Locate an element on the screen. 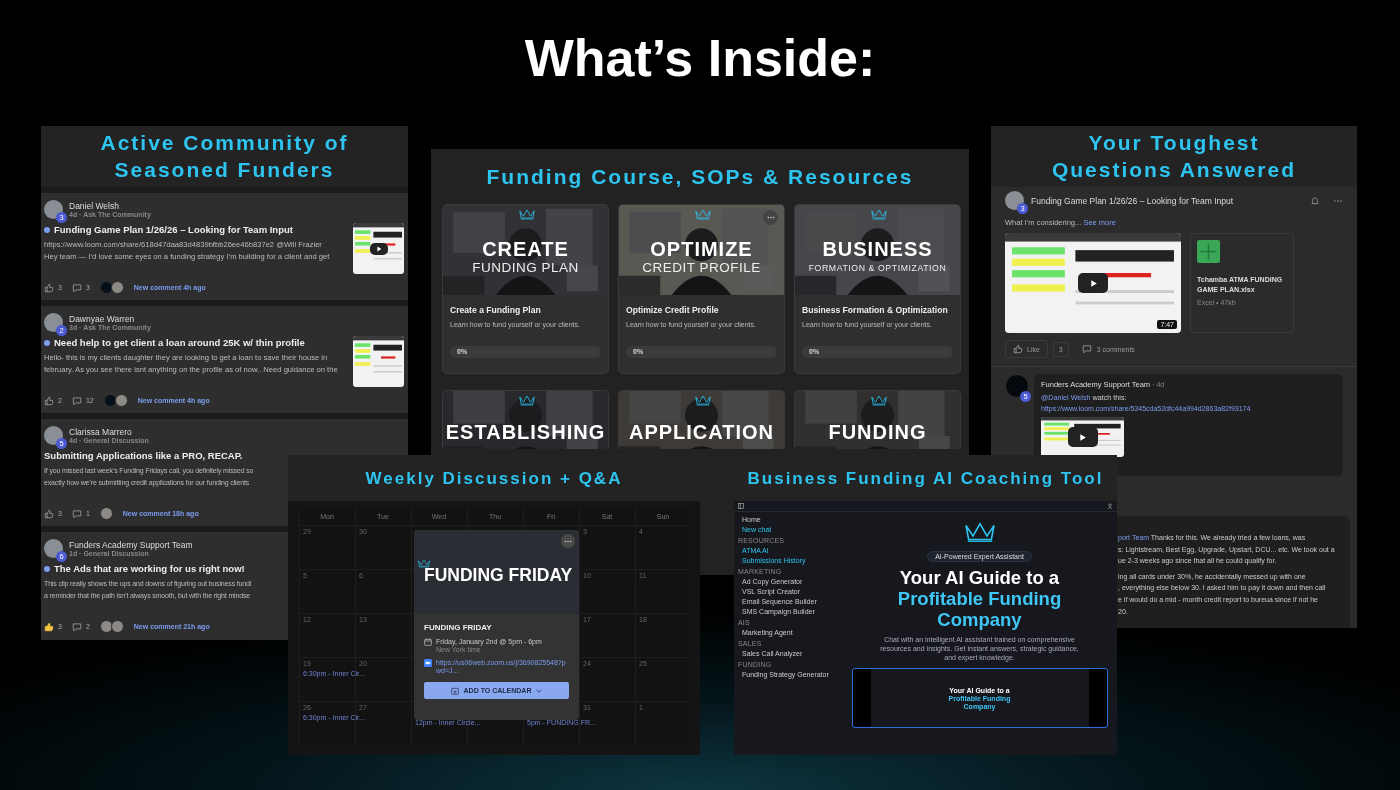  author-name: Dawnyae Warren is located at coordinates (102, 319).